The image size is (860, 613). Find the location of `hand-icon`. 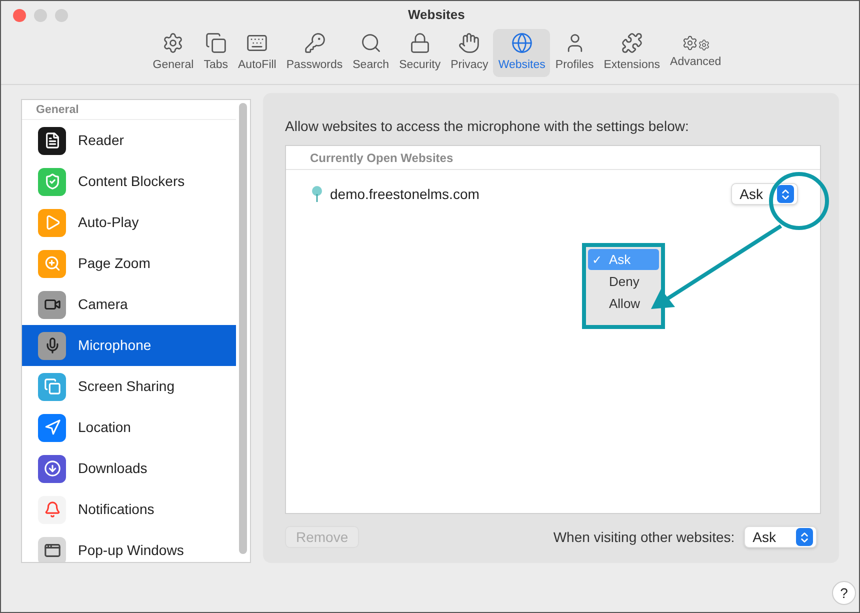

hand-icon is located at coordinates (469, 43).